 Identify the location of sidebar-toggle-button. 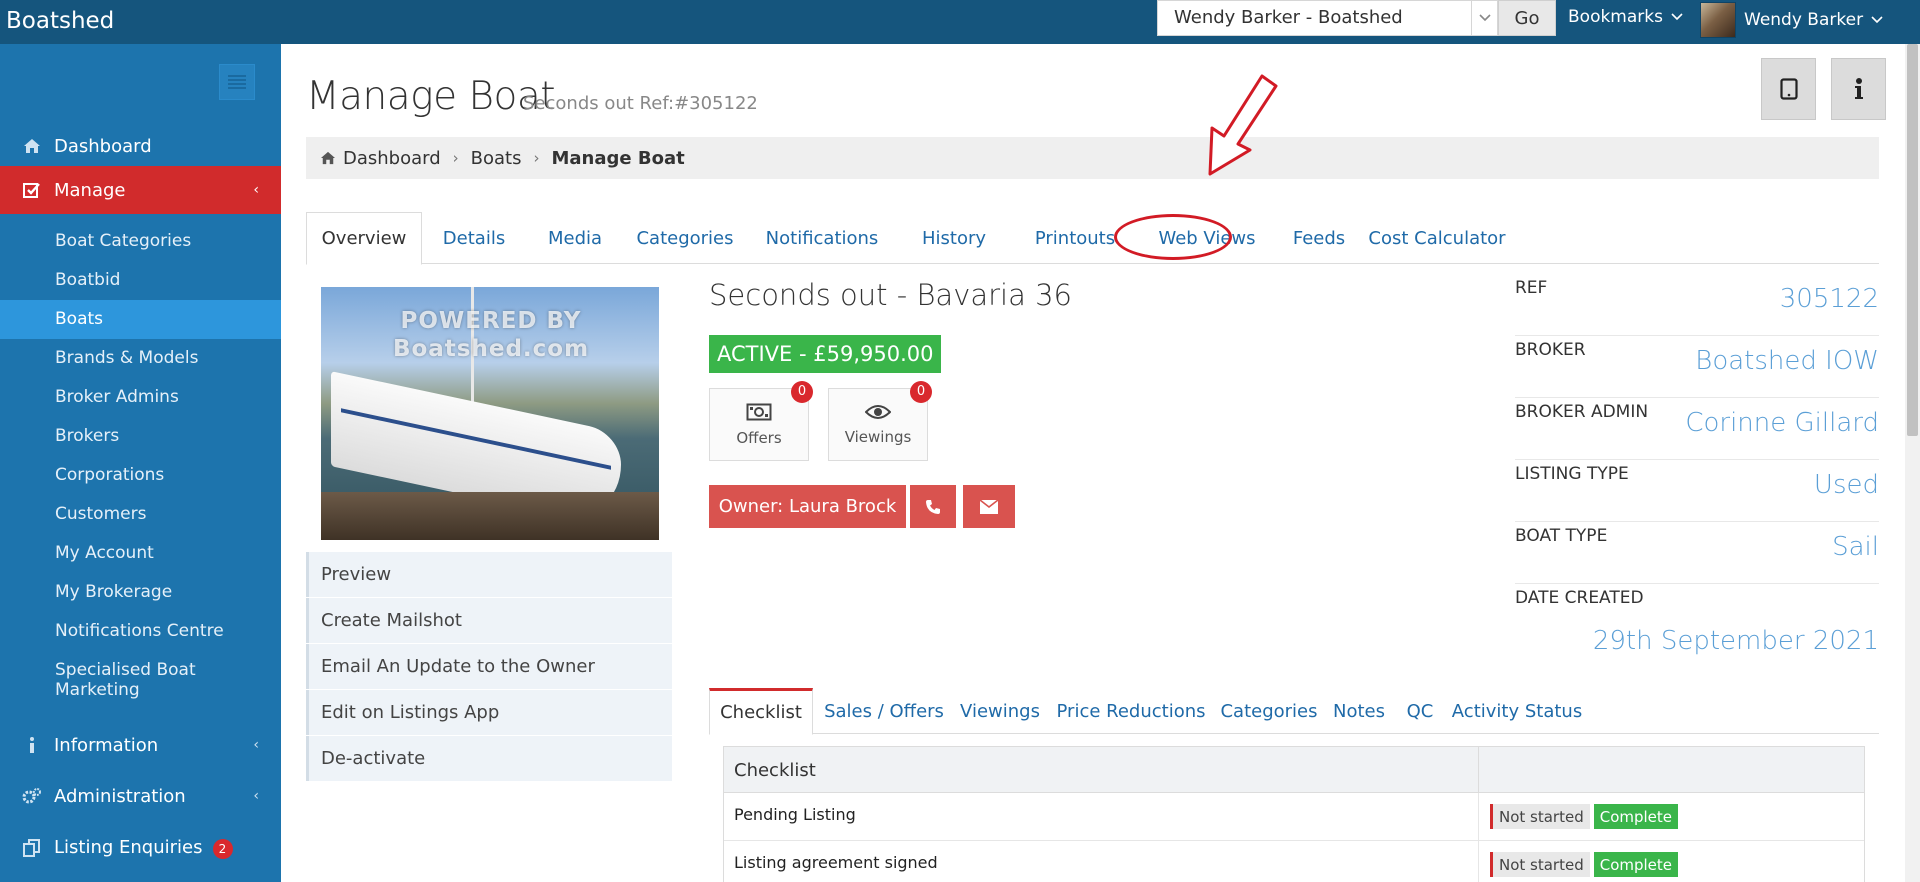
(237, 82).